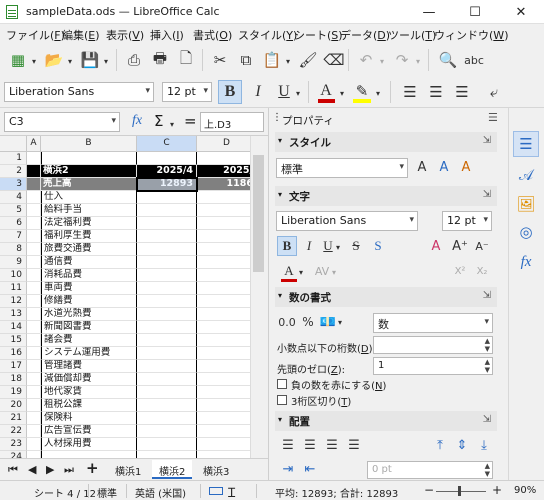 The height and width of the screenshot is (500, 544). I want to click on select-all-corner, so click(13, 144).